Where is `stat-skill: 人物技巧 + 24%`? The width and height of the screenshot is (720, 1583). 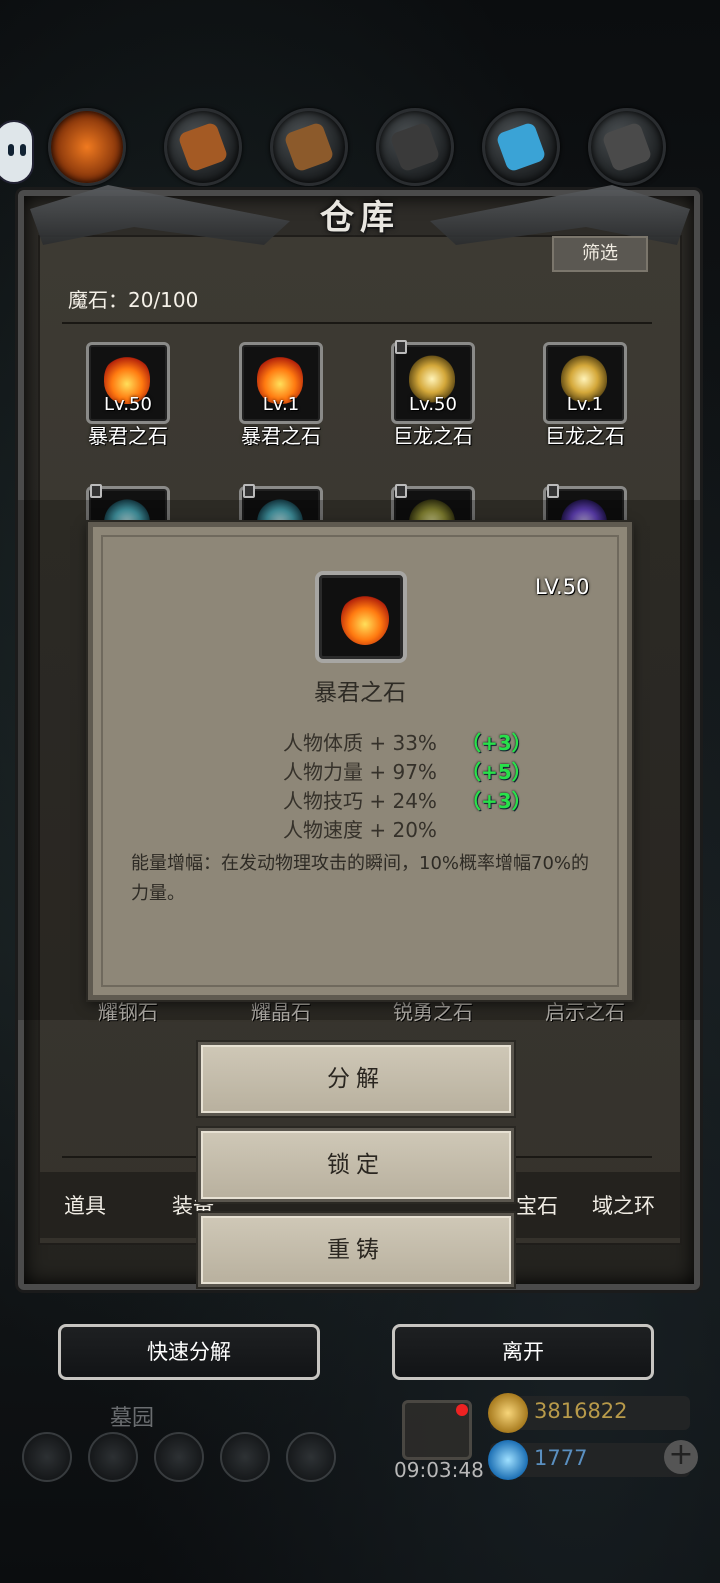 stat-skill: 人物技巧 + 24% is located at coordinates (360, 801).